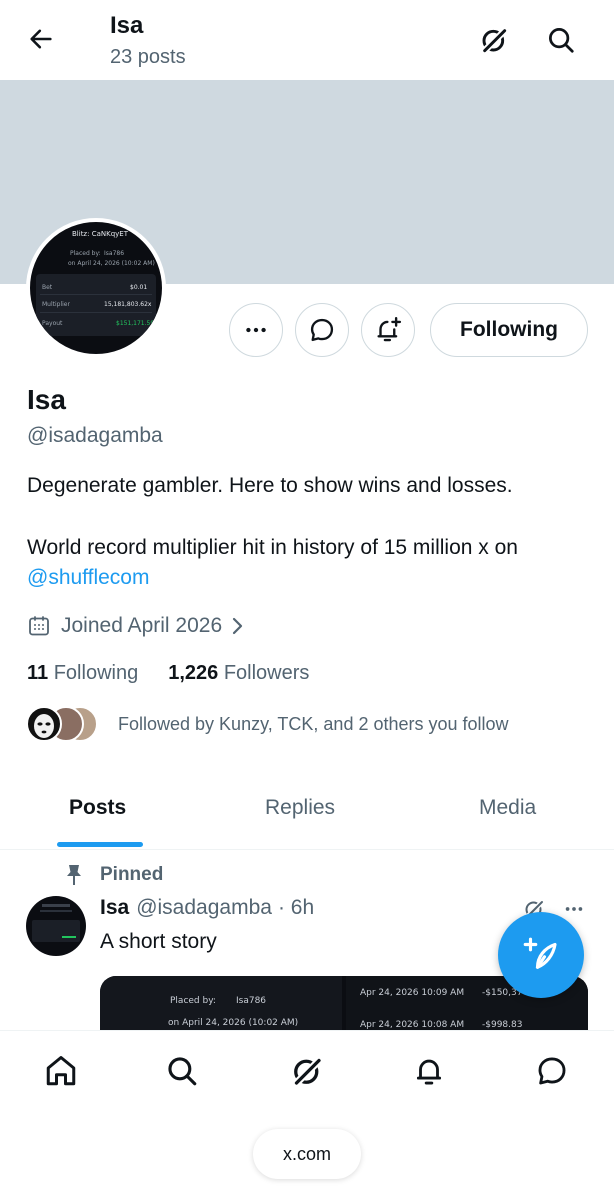  I want to click on follower-avatar, so click(44, 724).